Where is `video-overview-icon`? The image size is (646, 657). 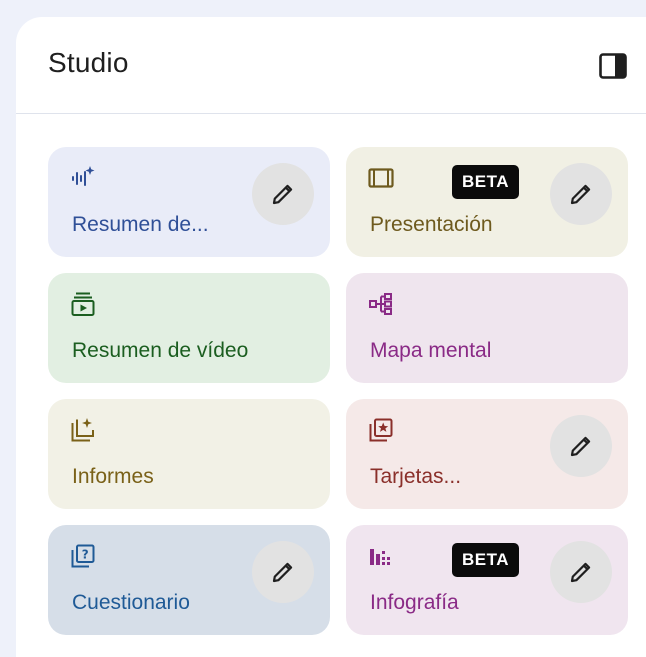 video-overview-icon is located at coordinates (83, 304).